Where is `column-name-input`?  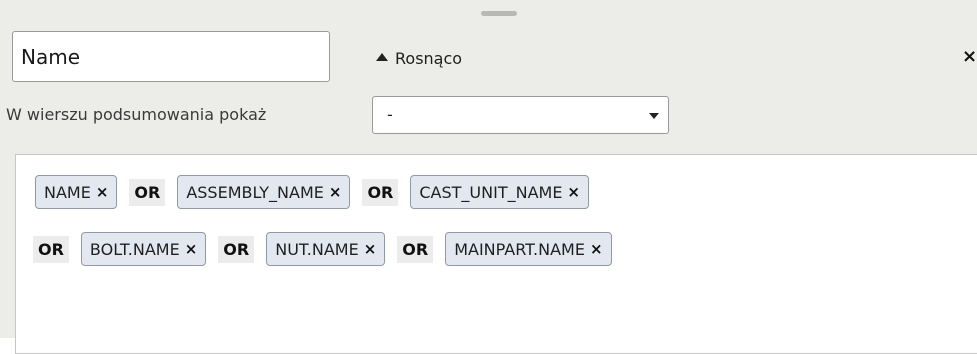
column-name-input is located at coordinates (171, 56).